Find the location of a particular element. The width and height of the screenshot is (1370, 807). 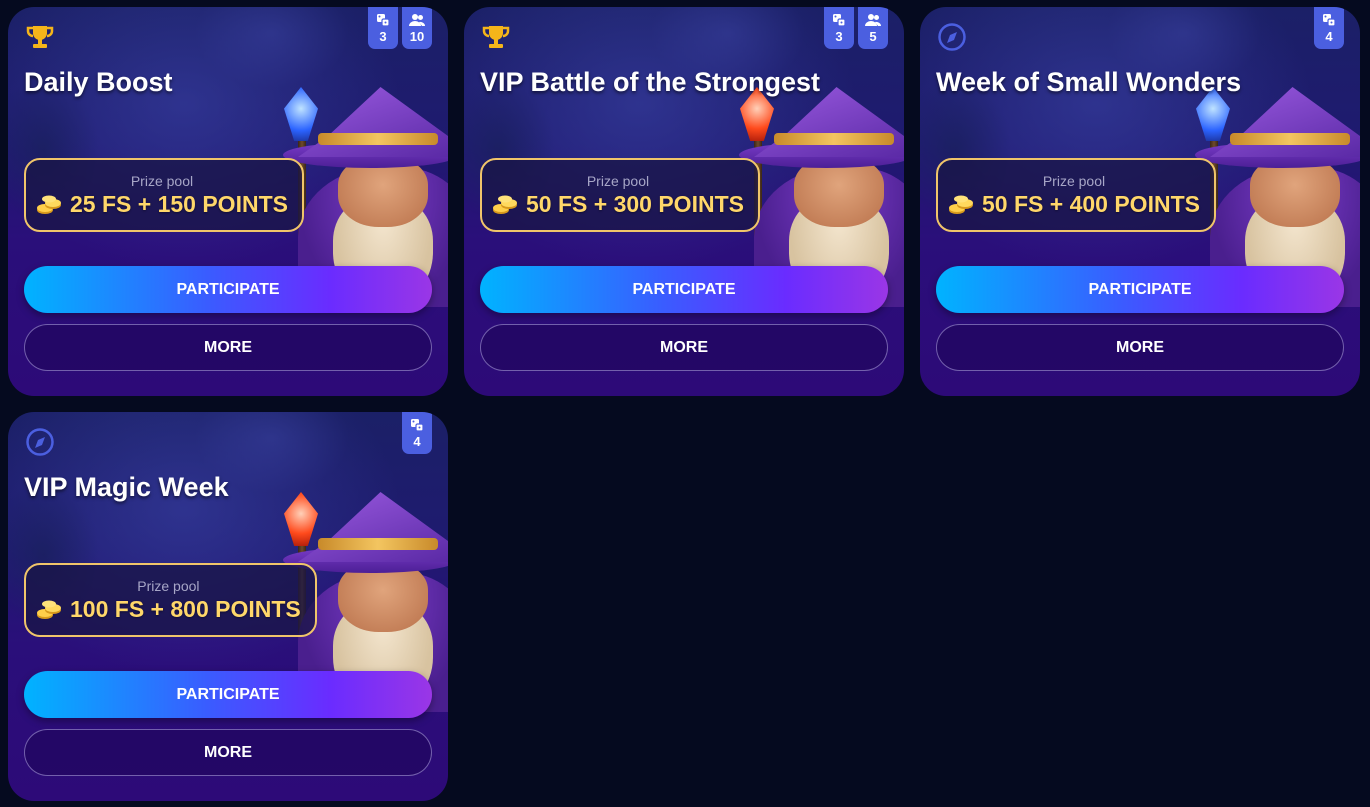

players-count-badge: 5 is located at coordinates (873, 28).